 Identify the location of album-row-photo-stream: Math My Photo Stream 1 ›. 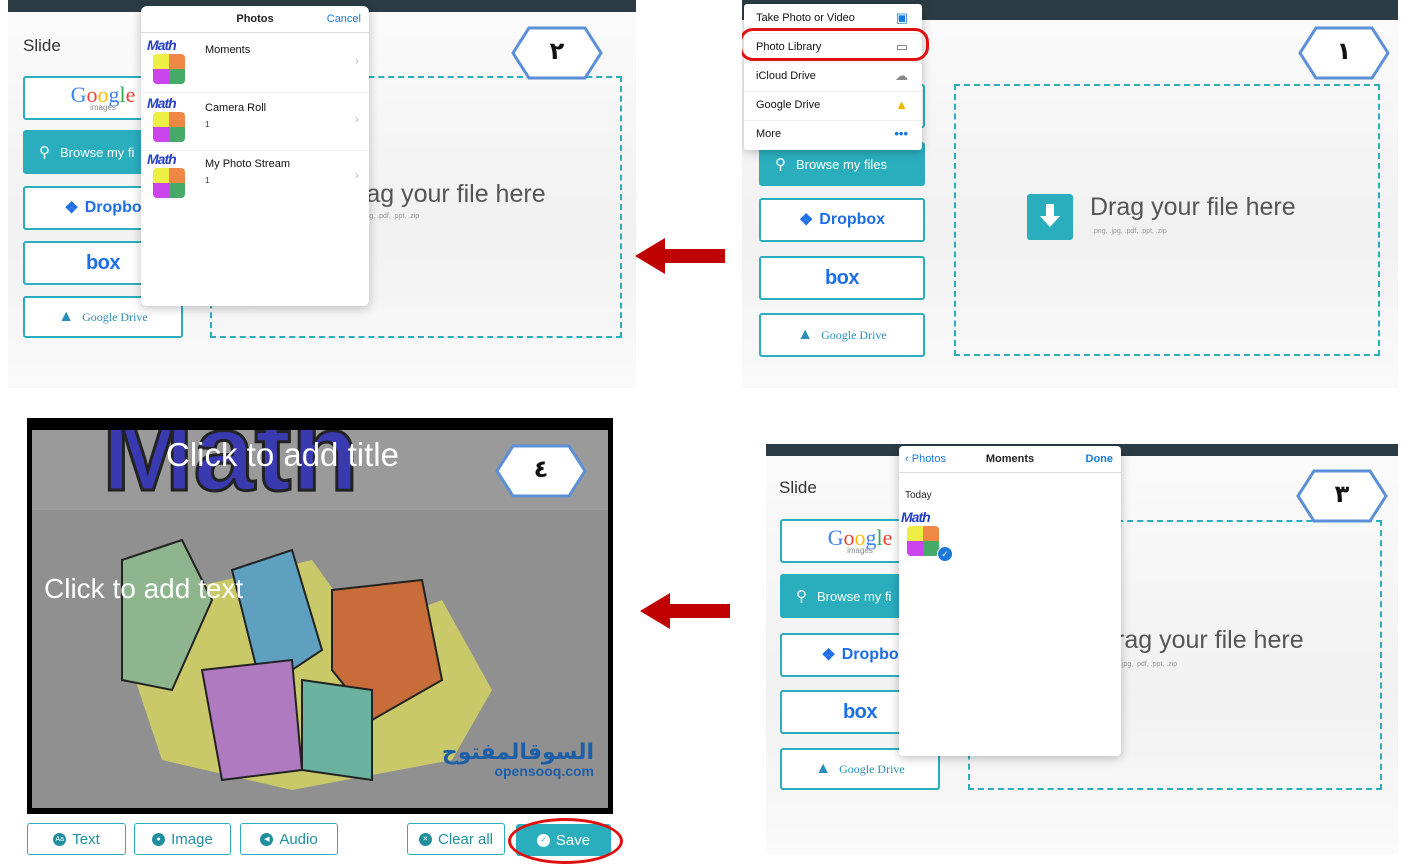
(255, 178).